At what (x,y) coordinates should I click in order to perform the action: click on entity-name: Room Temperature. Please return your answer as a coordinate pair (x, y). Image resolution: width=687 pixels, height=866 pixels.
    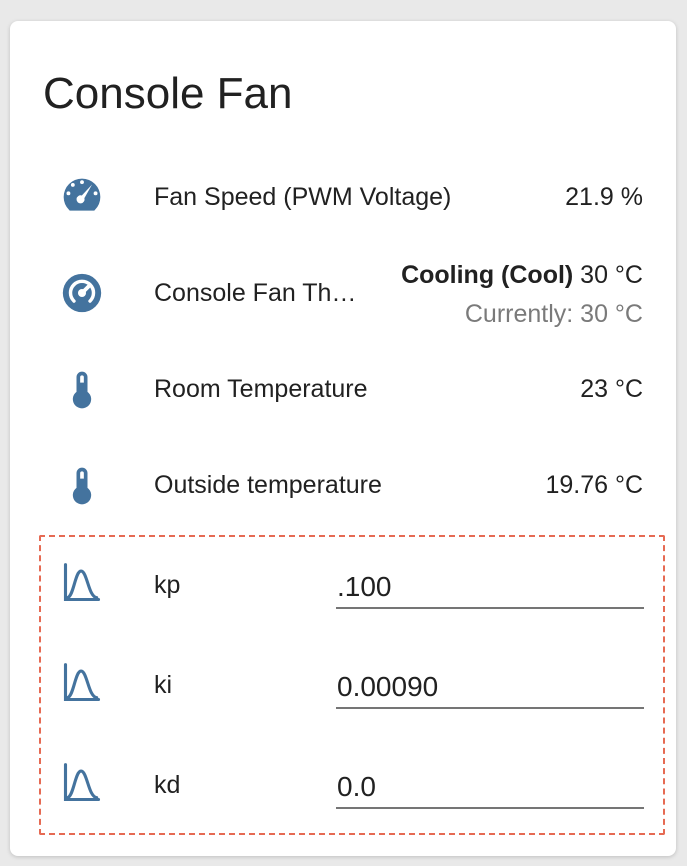
    Looking at the image, I should click on (261, 389).